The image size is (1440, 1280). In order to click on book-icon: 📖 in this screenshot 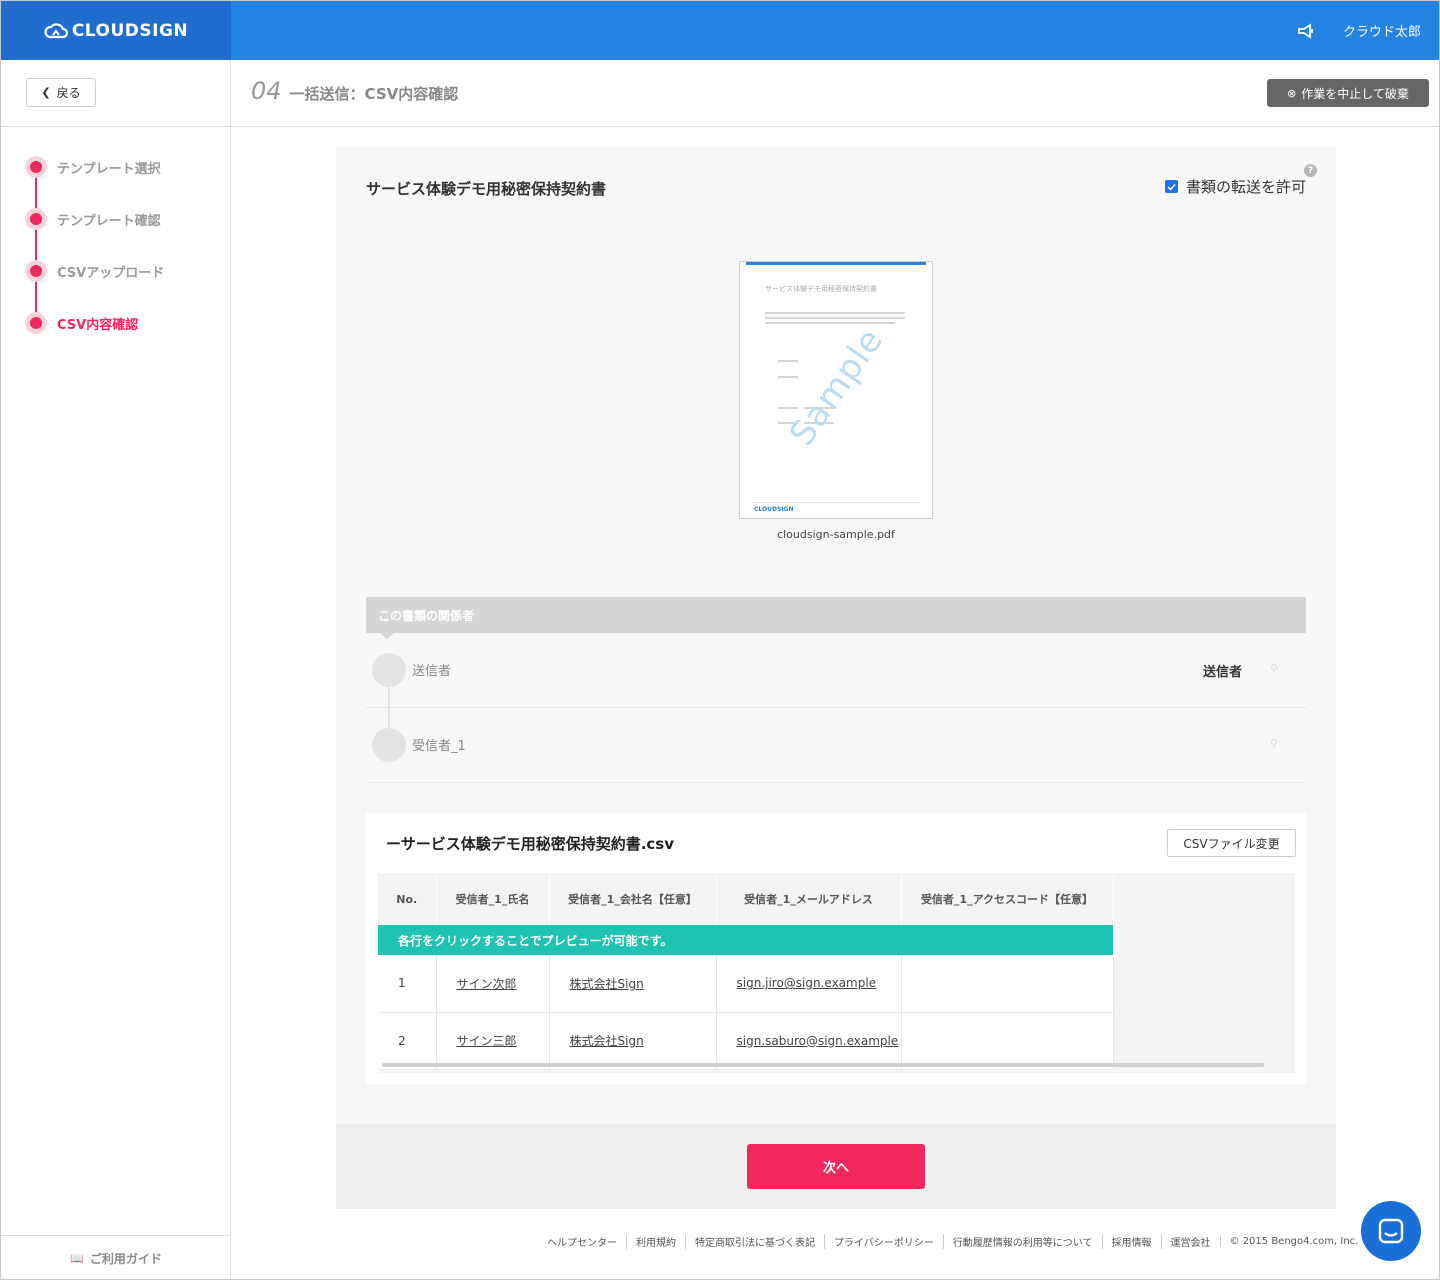, I will do `click(77, 1258)`.